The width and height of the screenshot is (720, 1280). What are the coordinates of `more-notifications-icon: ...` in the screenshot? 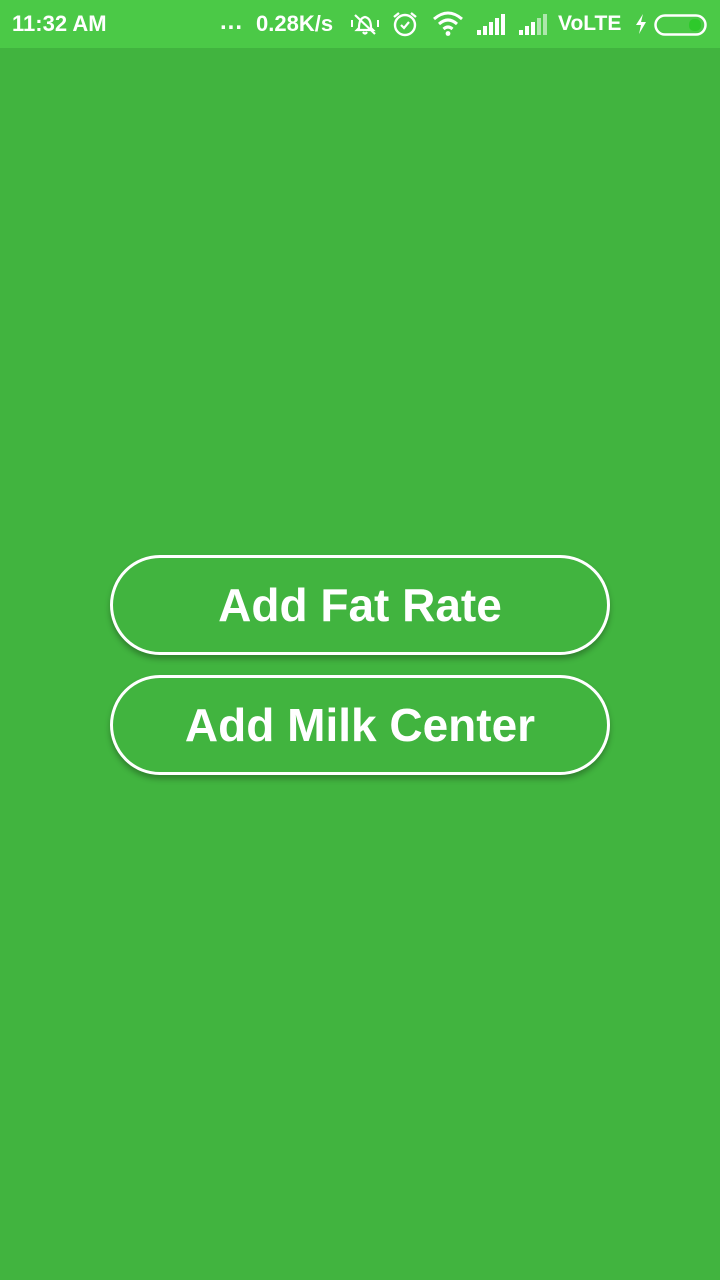 It's located at (232, 21).